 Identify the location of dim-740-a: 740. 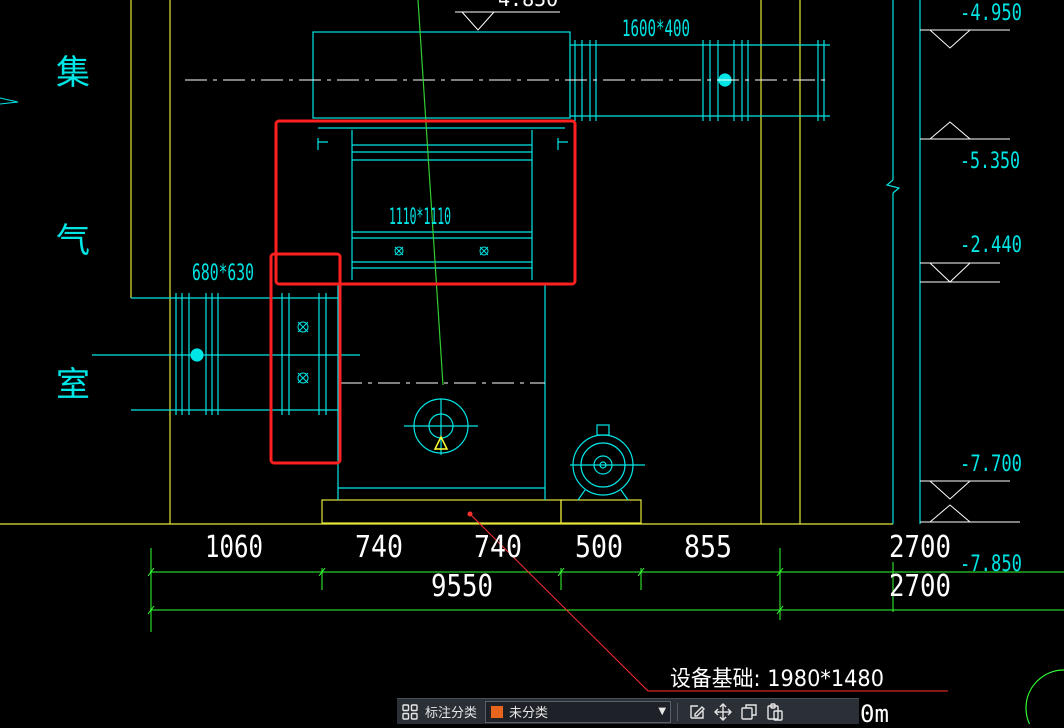
(379, 547).